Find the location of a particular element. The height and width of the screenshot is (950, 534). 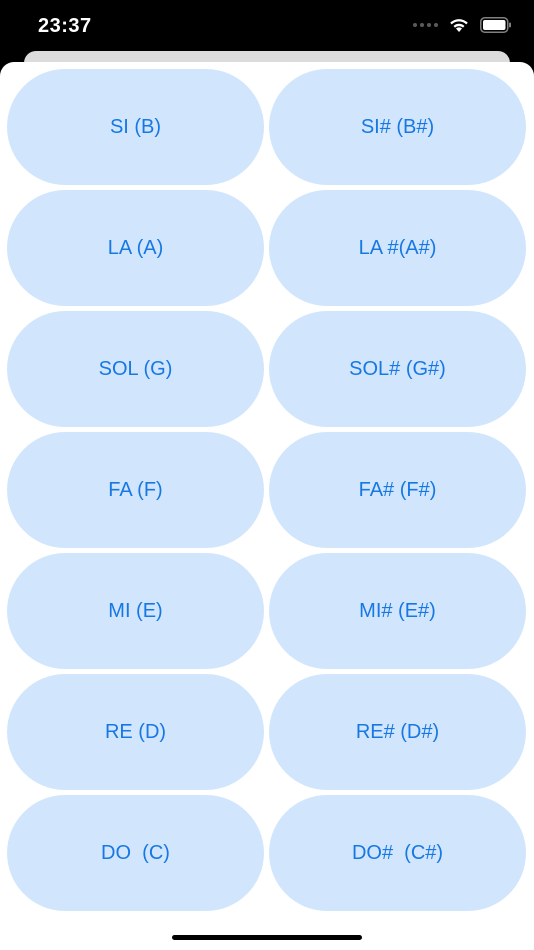

cellular-signal-icon is located at coordinates (425, 25).